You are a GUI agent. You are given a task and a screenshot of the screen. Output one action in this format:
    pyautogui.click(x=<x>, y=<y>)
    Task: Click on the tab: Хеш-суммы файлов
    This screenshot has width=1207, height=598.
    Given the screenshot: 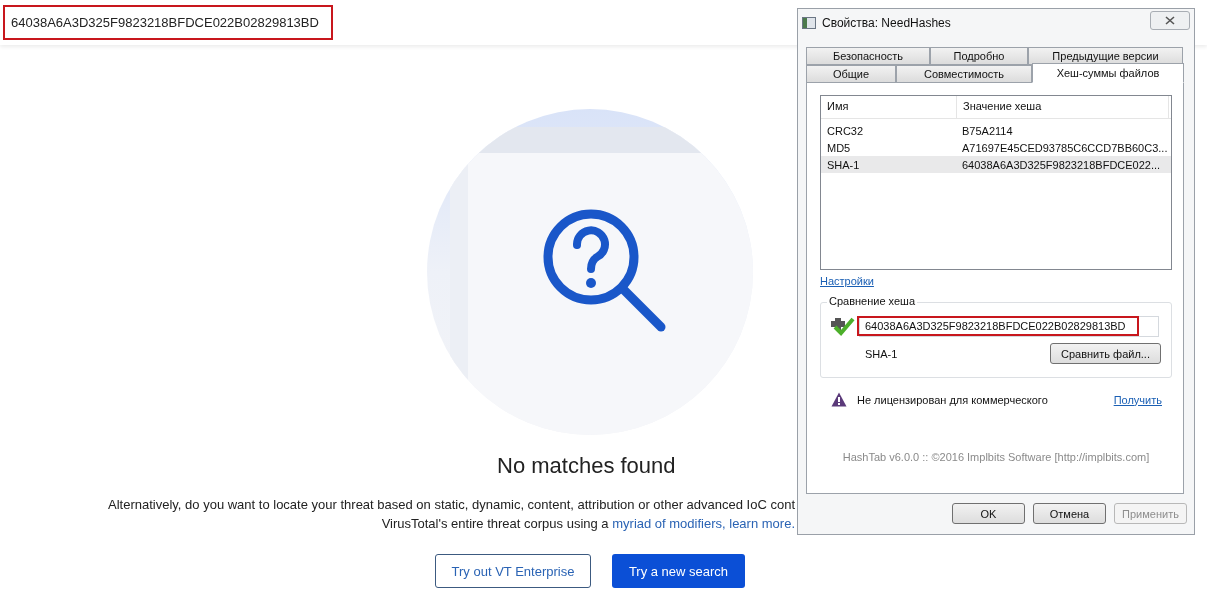 What is the action you would take?
    pyautogui.click(x=1108, y=73)
    